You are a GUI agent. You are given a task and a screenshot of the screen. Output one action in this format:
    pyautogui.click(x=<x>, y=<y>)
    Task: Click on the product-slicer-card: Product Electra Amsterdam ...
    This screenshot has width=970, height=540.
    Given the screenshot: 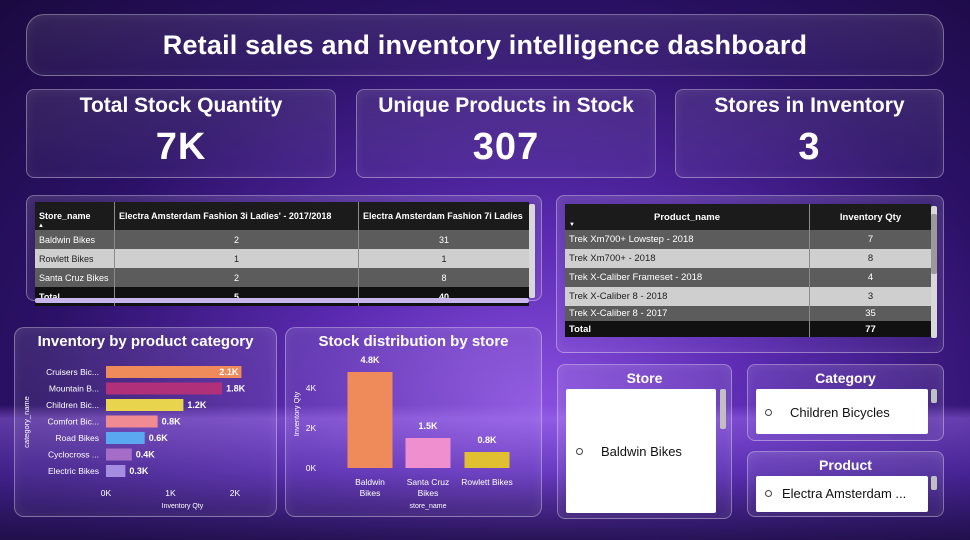 What is the action you would take?
    pyautogui.click(x=845, y=484)
    